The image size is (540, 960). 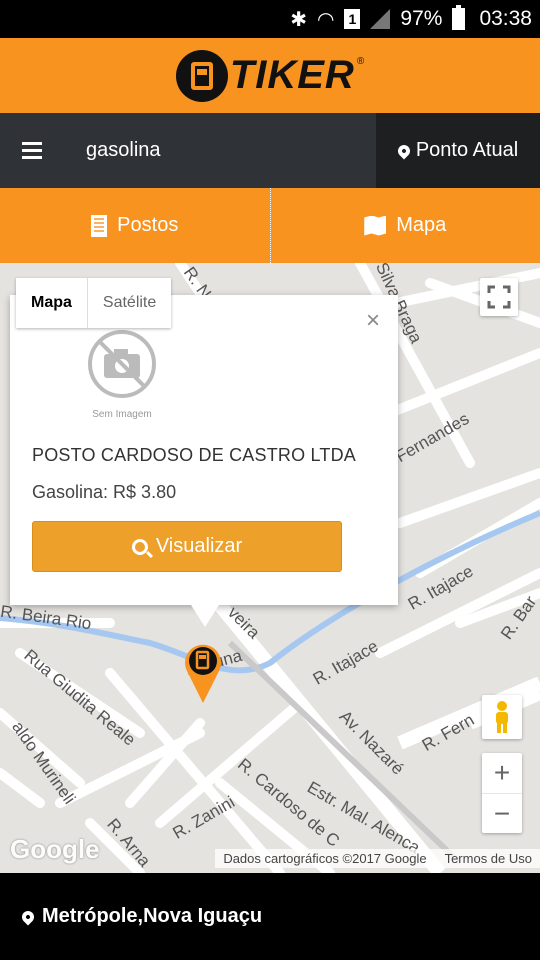 I want to click on fullscreen-icon, so click(x=499, y=297).